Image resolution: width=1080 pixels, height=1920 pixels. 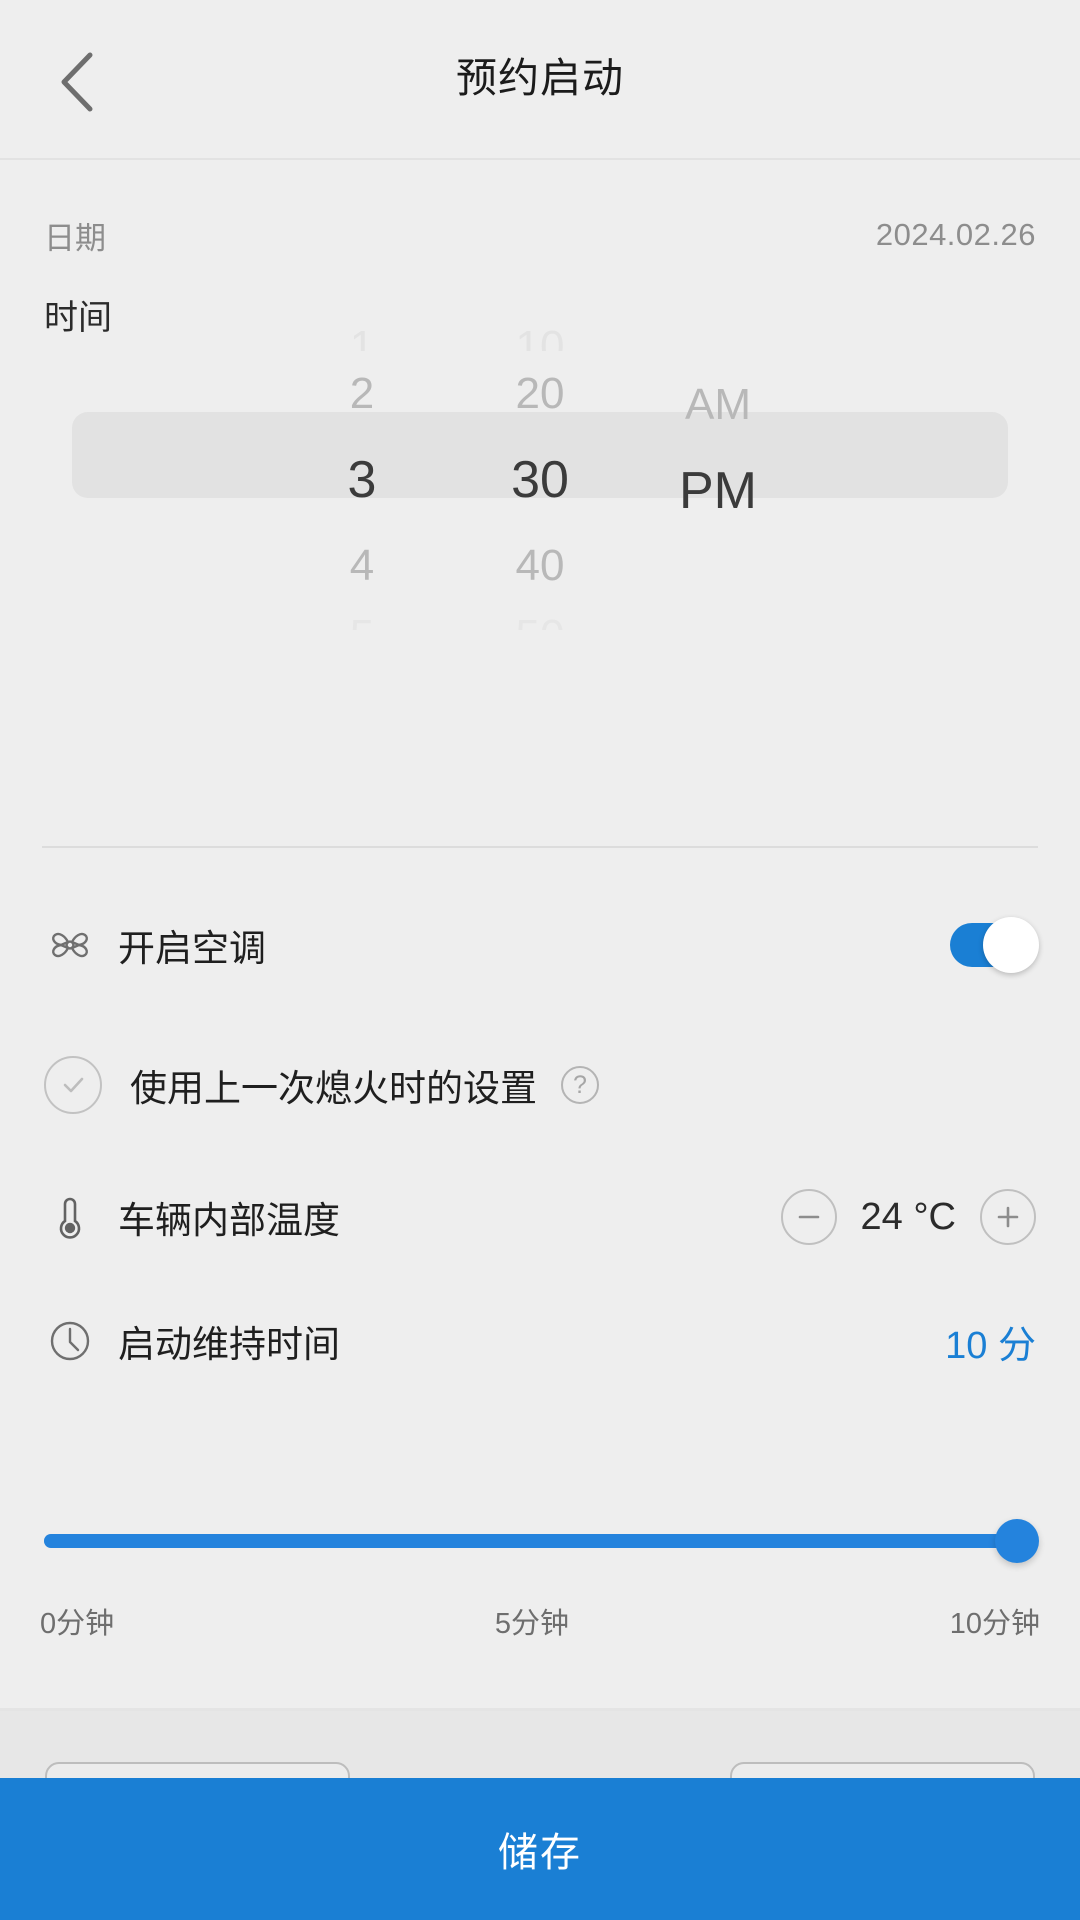 What do you see at coordinates (718, 491) in the screenshot?
I see `picker-item-meridiem-selected: PM` at bounding box center [718, 491].